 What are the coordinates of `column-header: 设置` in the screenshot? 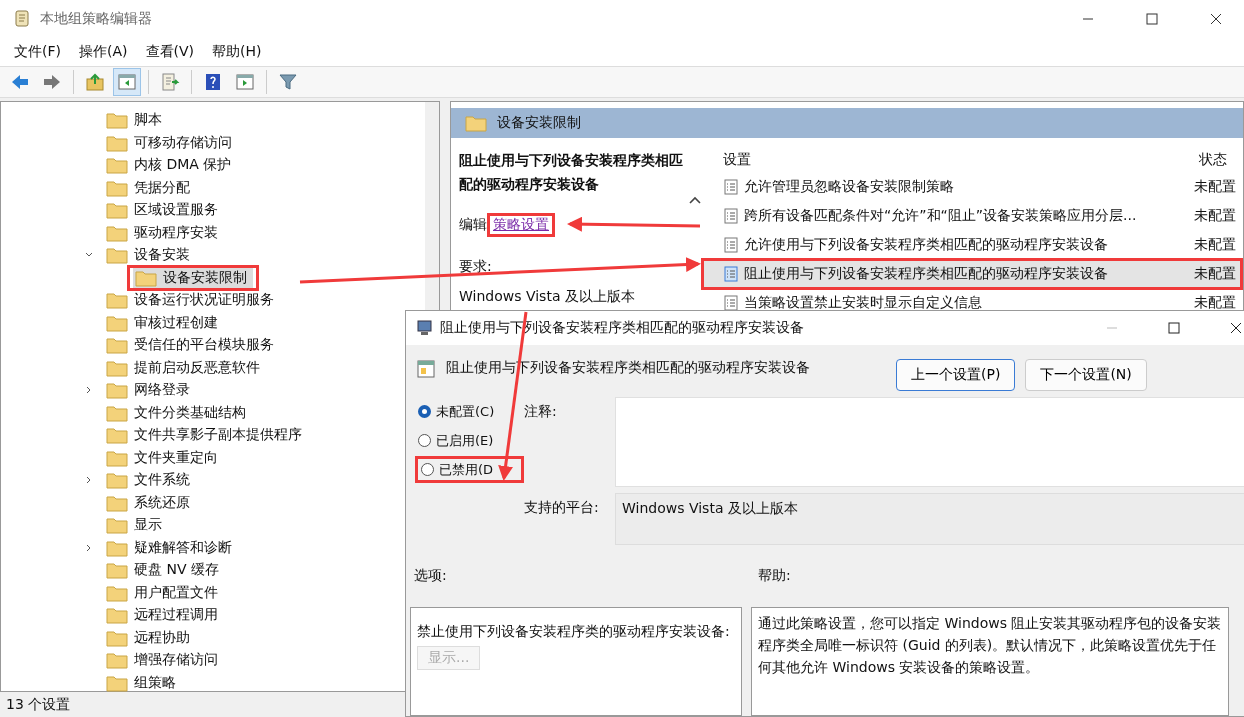 It's located at (961, 160).